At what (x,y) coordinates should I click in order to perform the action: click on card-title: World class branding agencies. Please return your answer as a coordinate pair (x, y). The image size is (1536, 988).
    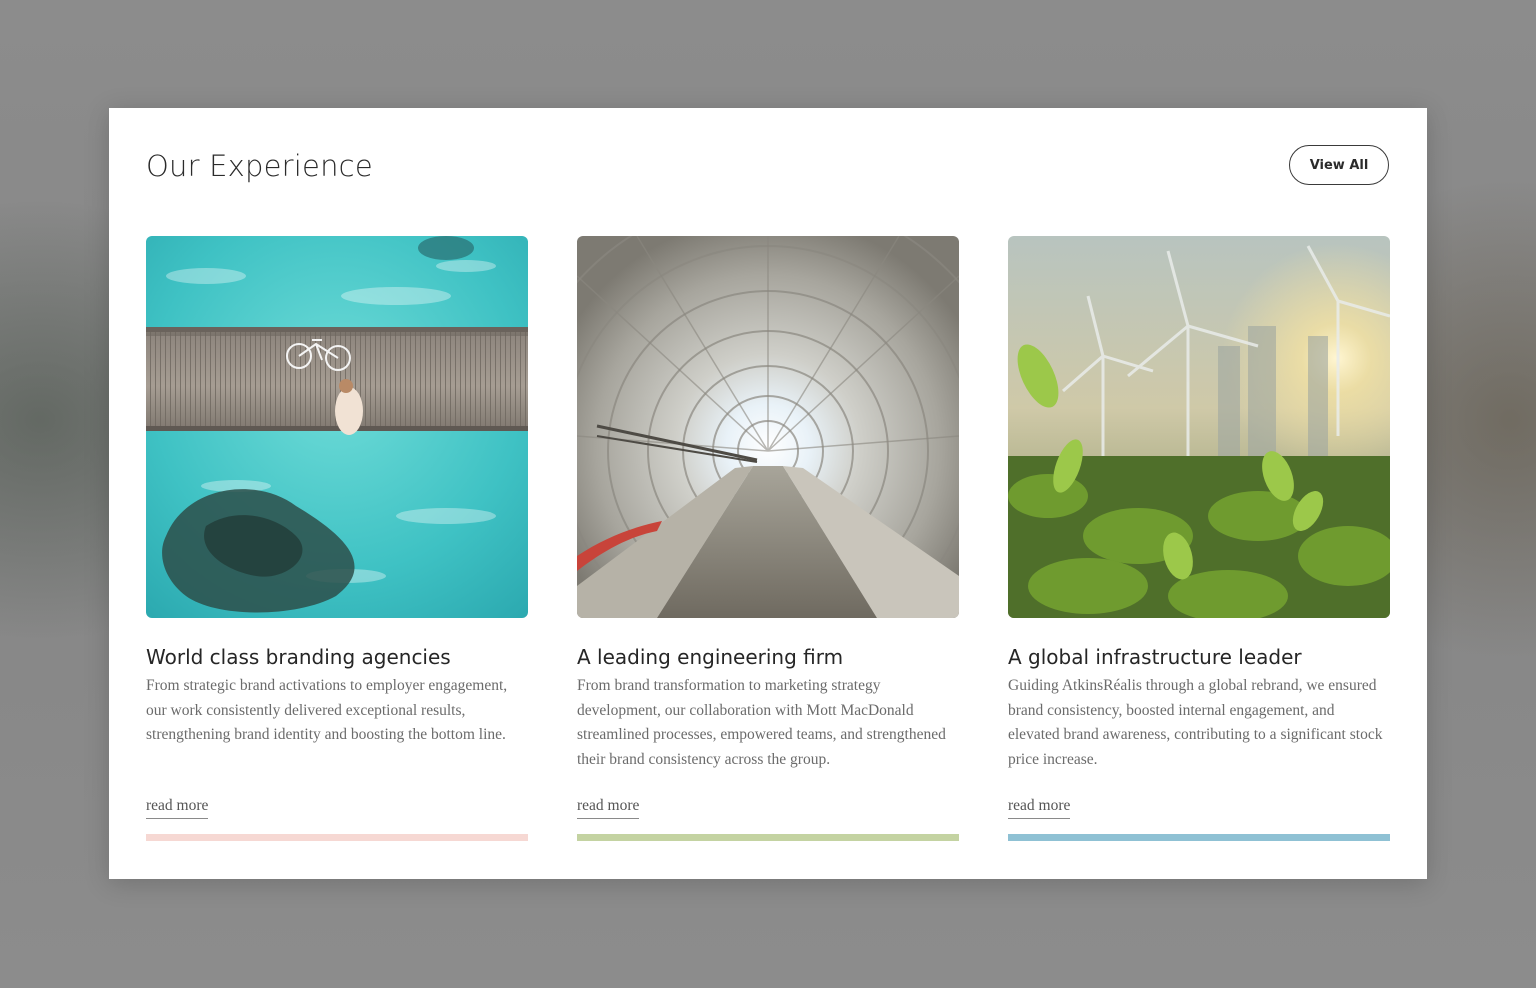
    Looking at the image, I should click on (298, 657).